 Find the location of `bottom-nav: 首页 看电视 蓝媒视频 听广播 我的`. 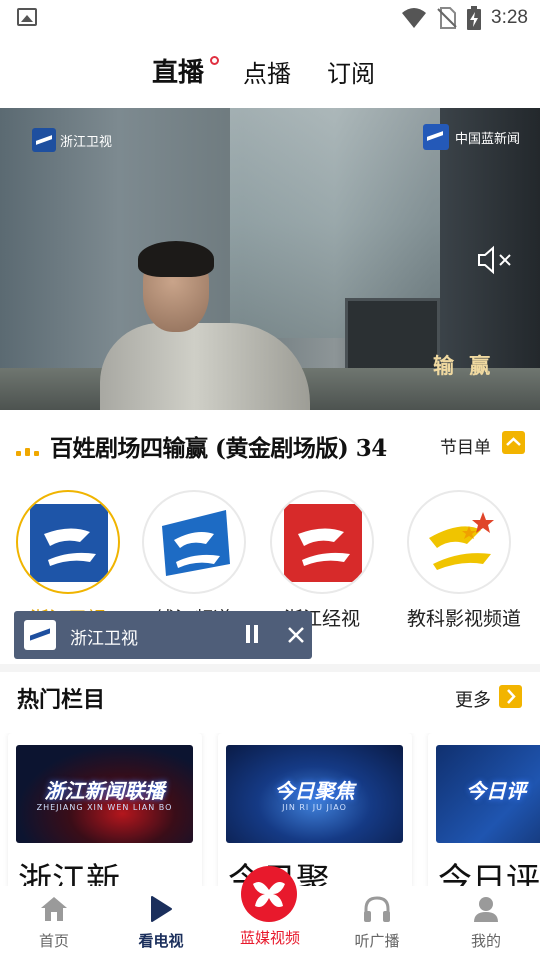

bottom-nav: 首页 看电视 蓝媒视频 听广播 我的 is located at coordinates (270, 913).